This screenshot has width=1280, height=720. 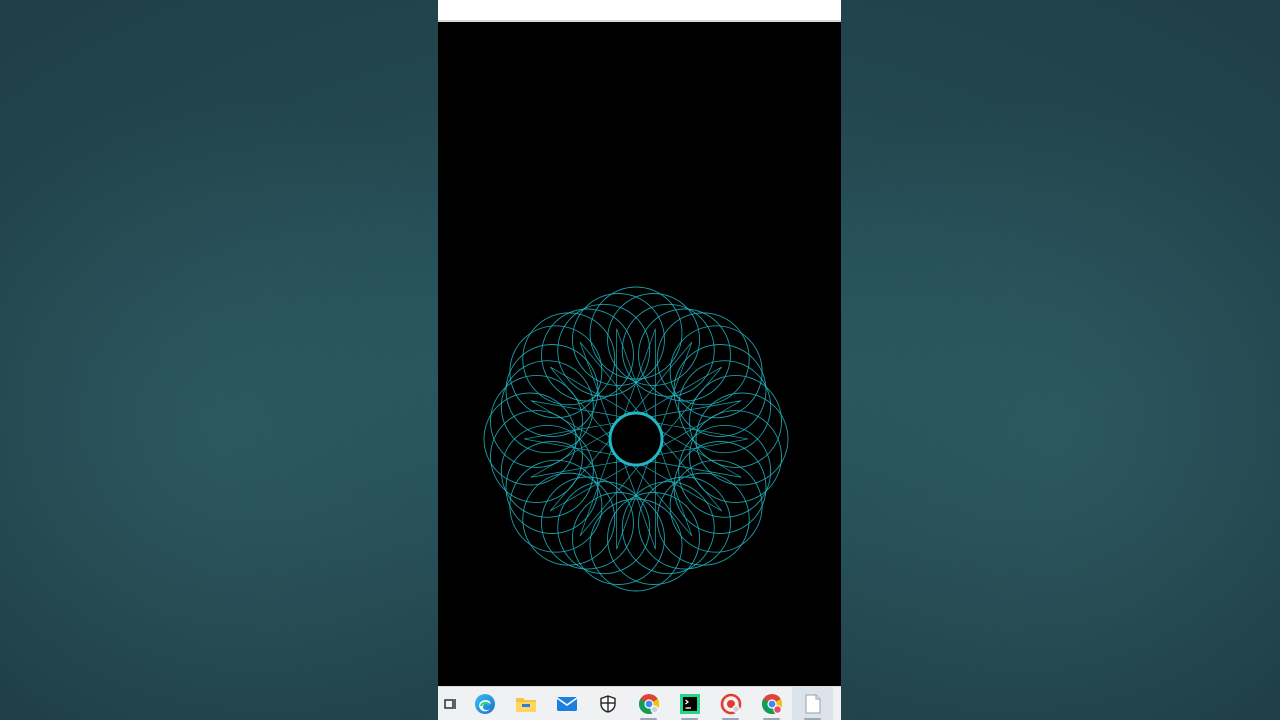 I want to click on window-titlebar, so click(x=639, y=11).